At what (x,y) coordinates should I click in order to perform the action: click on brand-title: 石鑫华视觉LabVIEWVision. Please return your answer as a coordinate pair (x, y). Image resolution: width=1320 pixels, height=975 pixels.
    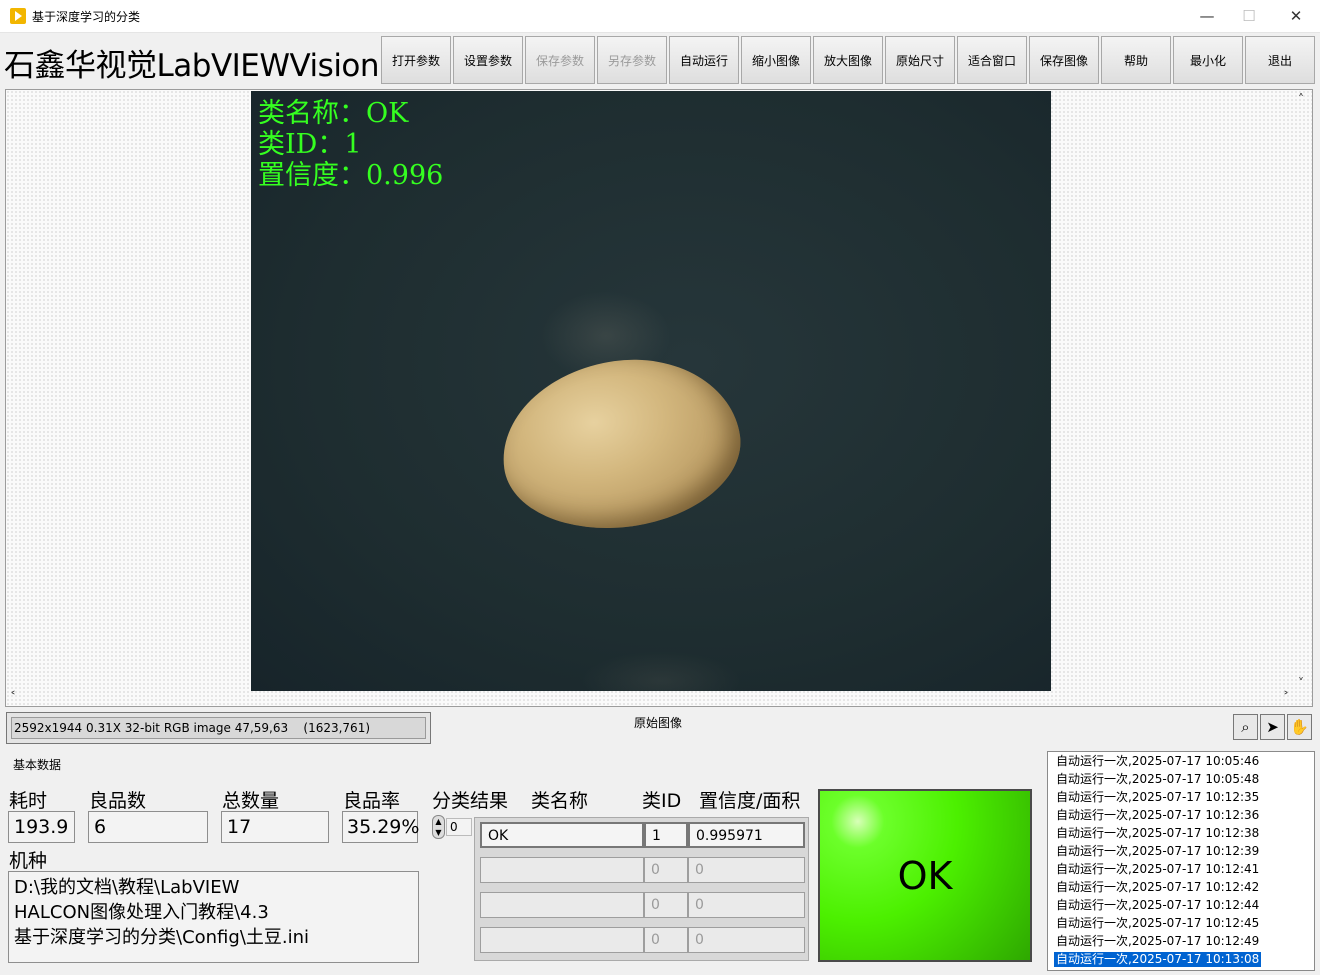
    Looking at the image, I should click on (192, 66).